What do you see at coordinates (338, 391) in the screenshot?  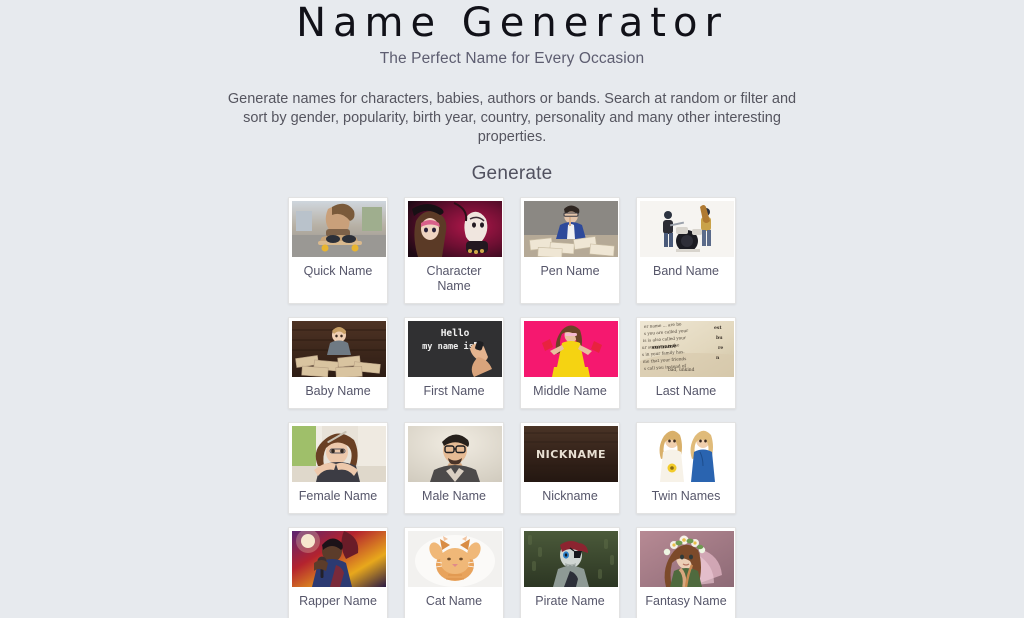 I see `generator-card-label: Baby Name` at bounding box center [338, 391].